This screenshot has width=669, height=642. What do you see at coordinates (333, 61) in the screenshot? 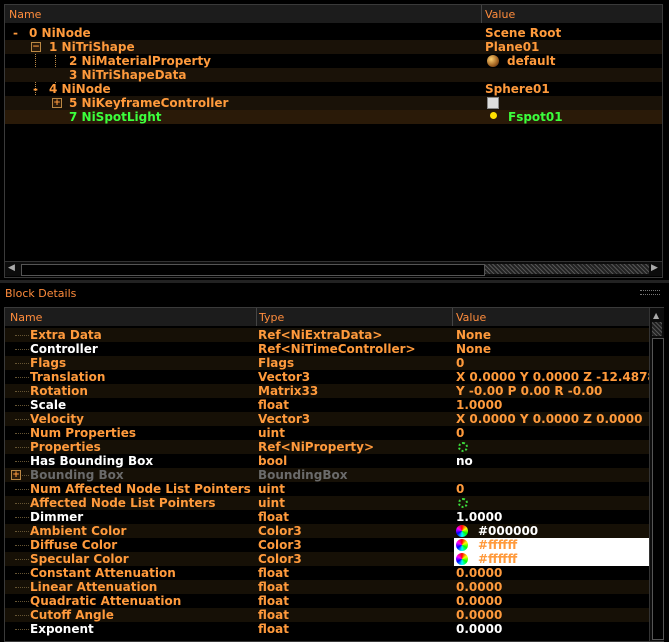
I see `tree-row: 2 NiMaterialProperty default` at bounding box center [333, 61].